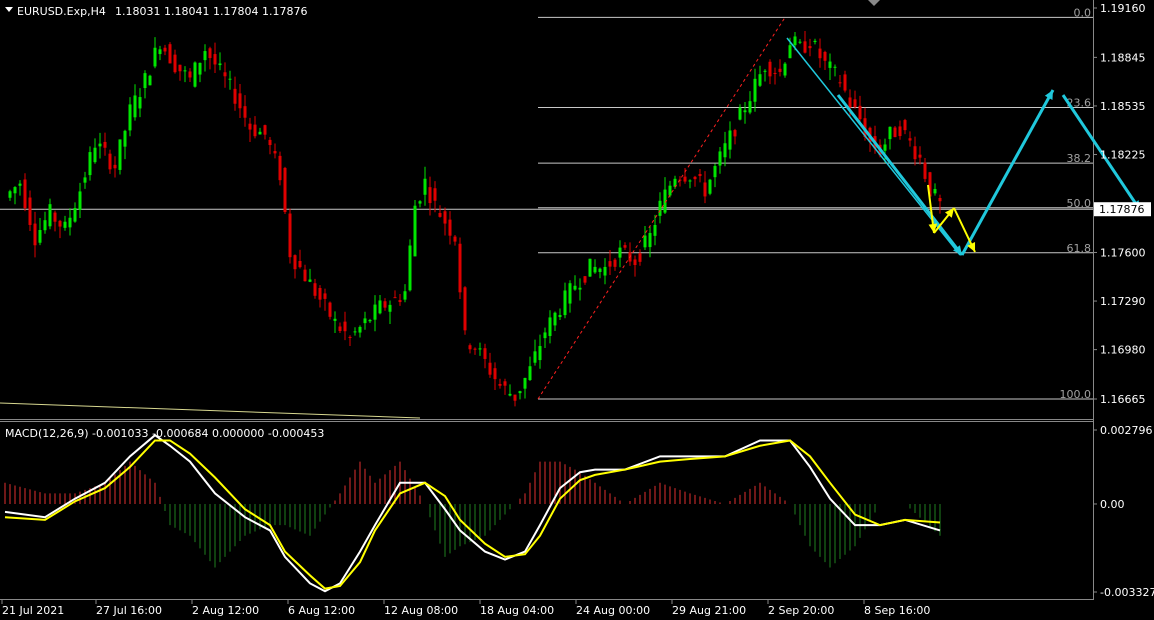 Image resolution: width=1154 pixels, height=620 pixels. What do you see at coordinates (517, 610) in the screenshot?
I see `time-tick-label: 18 Aug 04:00` at bounding box center [517, 610].